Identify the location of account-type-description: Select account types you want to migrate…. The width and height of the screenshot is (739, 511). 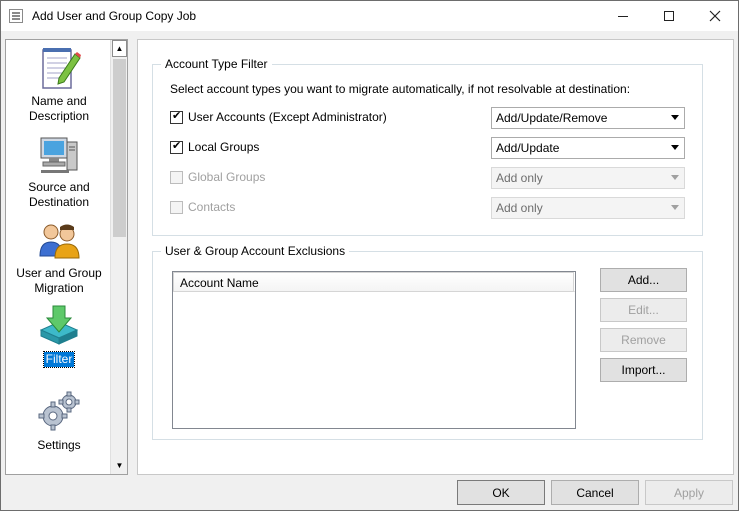
(400, 89).